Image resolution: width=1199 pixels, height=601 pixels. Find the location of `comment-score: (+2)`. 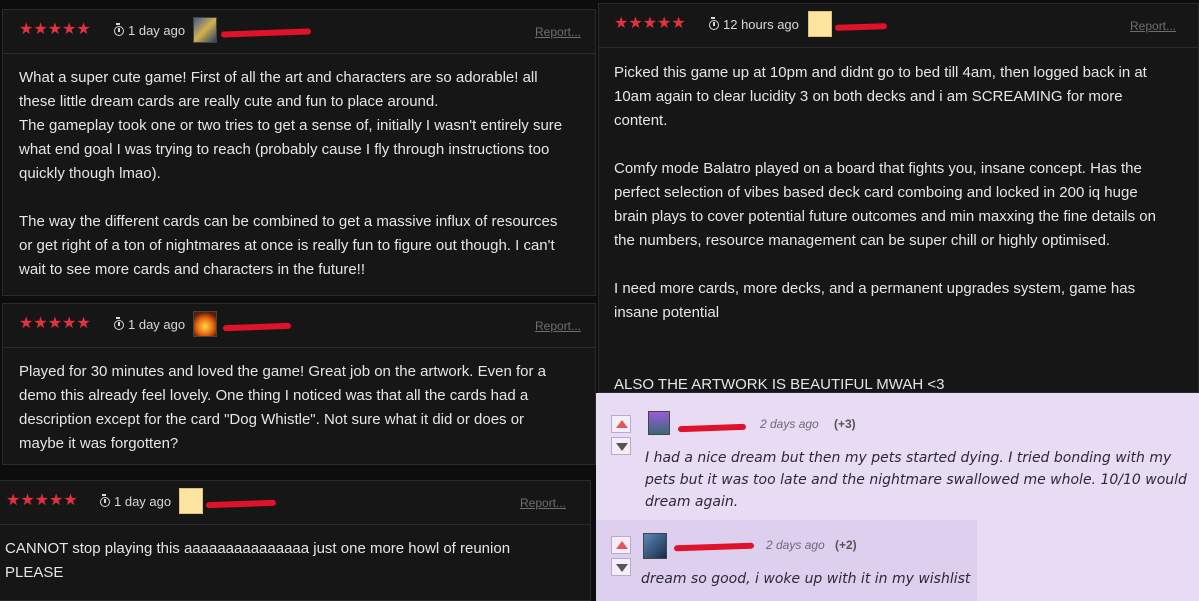

comment-score: (+2) is located at coordinates (846, 545).